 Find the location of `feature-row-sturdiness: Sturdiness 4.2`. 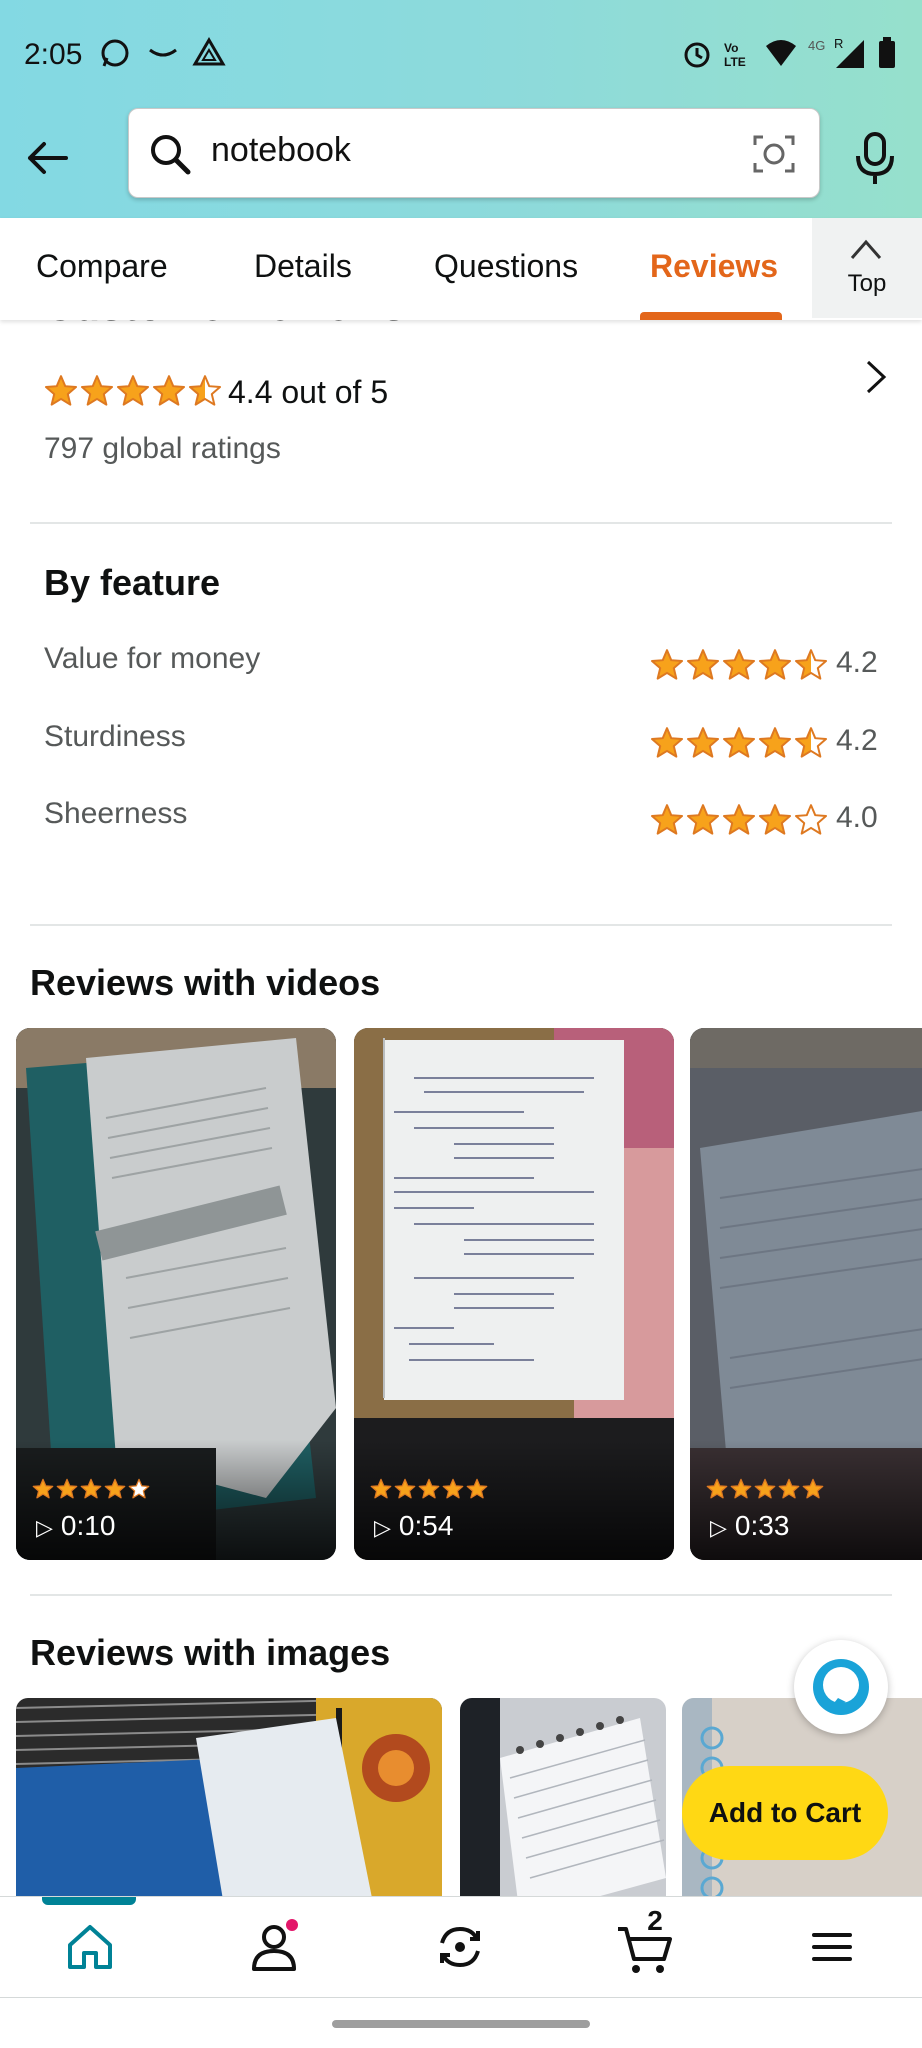

feature-row-sturdiness: Sturdiness 4.2 is located at coordinates (462, 745).